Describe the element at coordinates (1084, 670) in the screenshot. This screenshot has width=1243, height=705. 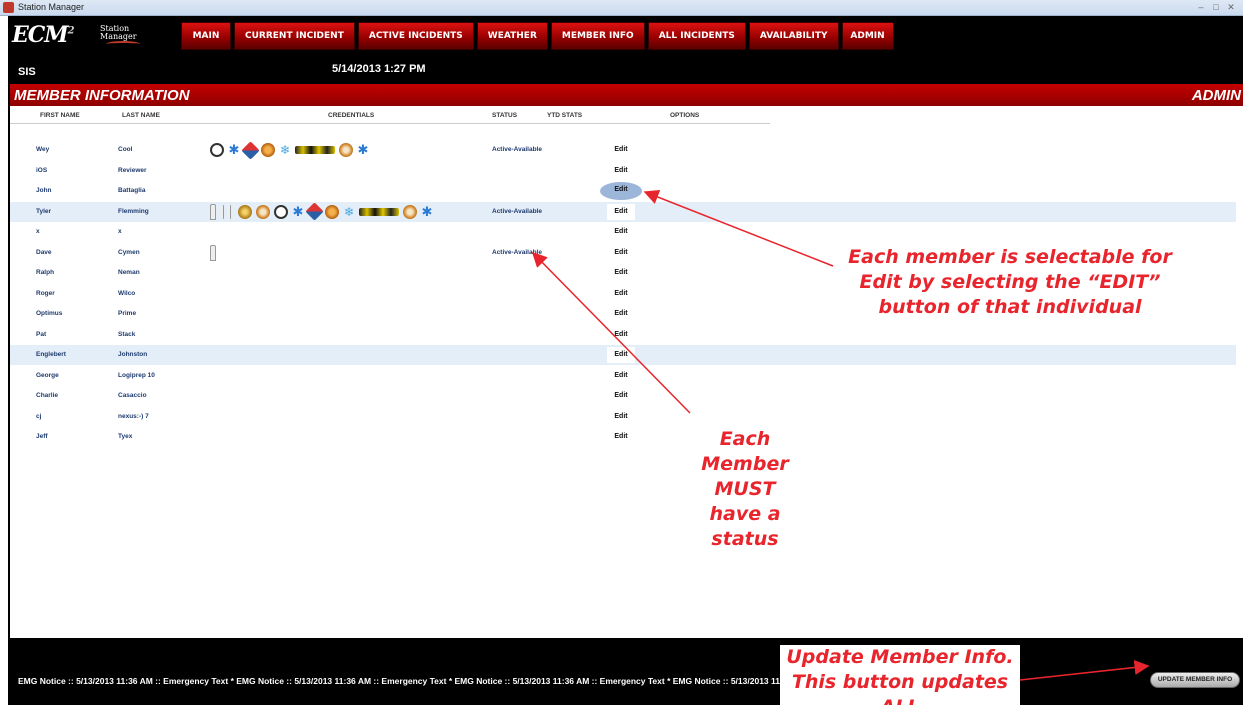
I see `arrow-to-update` at that location.